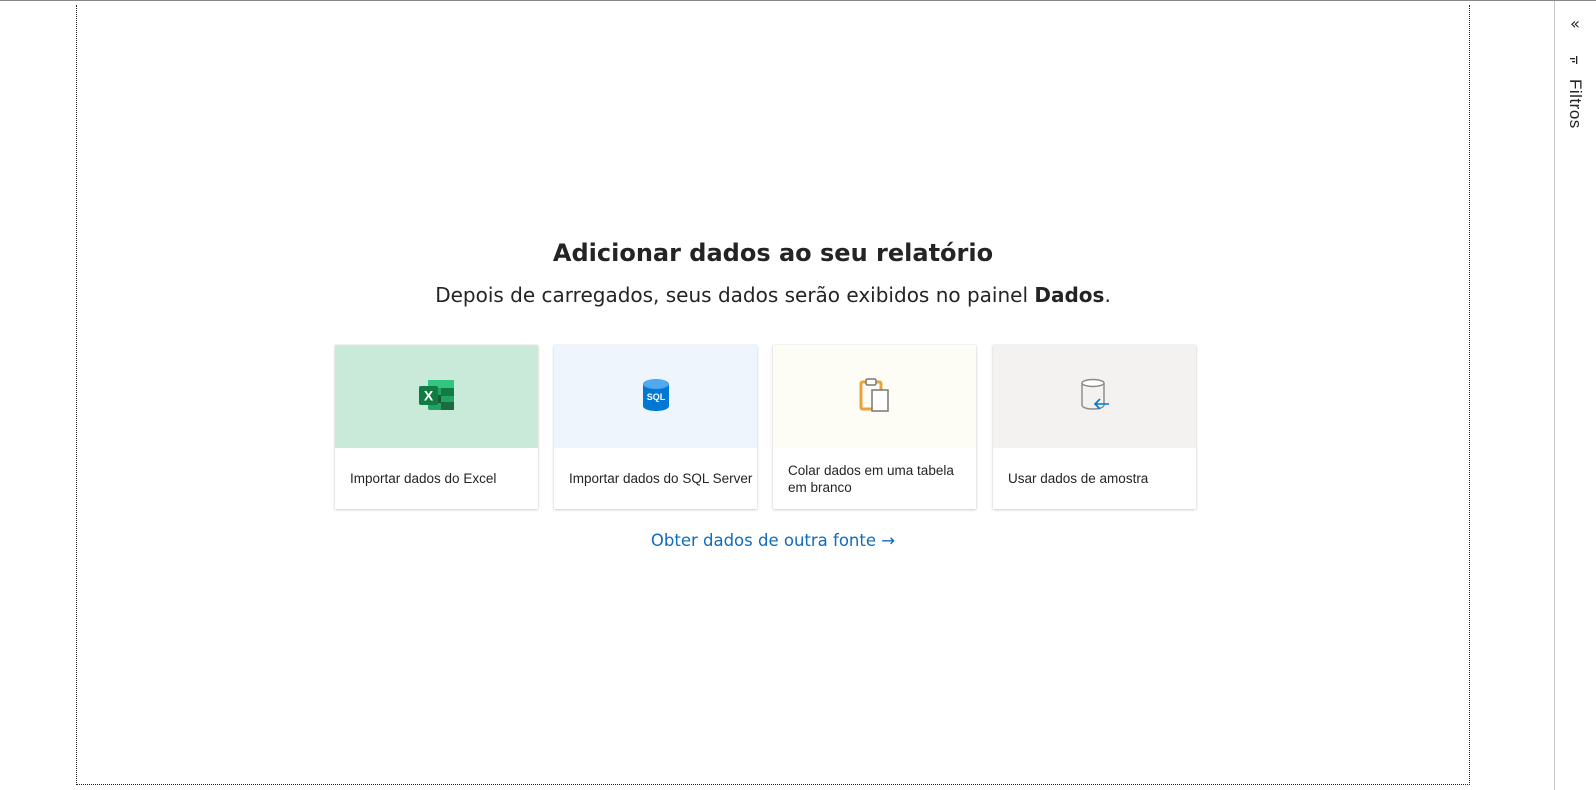  I want to click on sample-data-card: Usar dados de amostra, so click(1094, 427).